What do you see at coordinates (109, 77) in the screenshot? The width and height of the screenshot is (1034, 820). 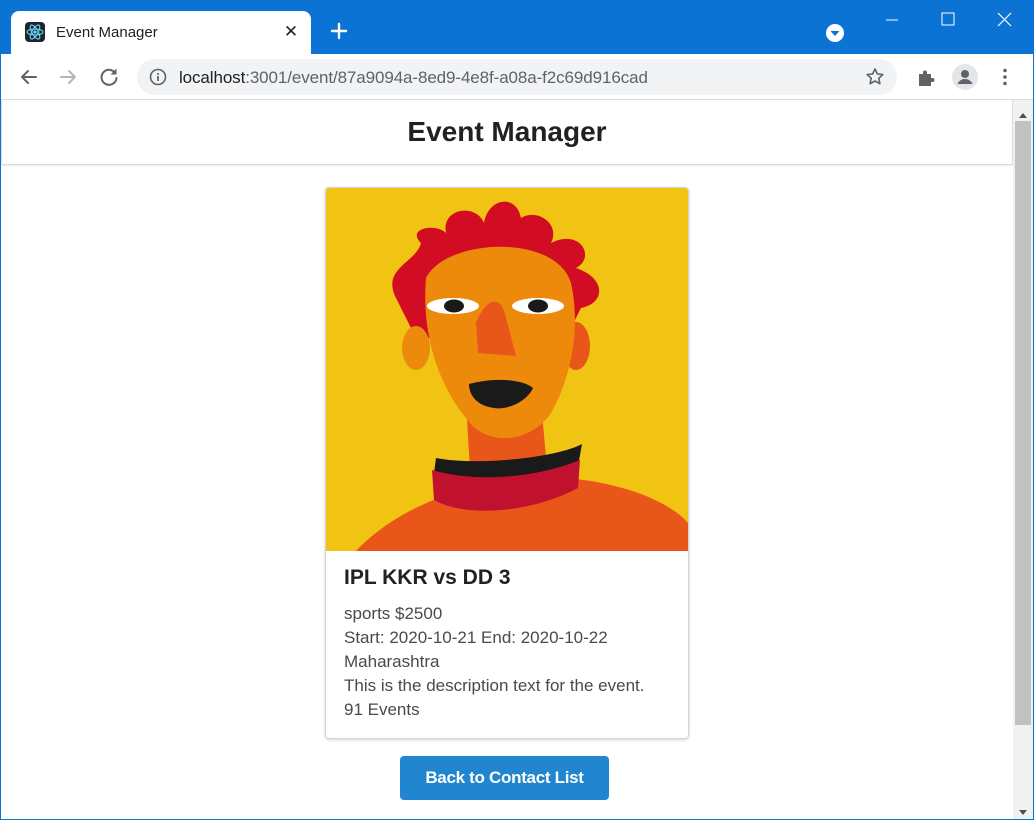 I see `reload-icon` at bounding box center [109, 77].